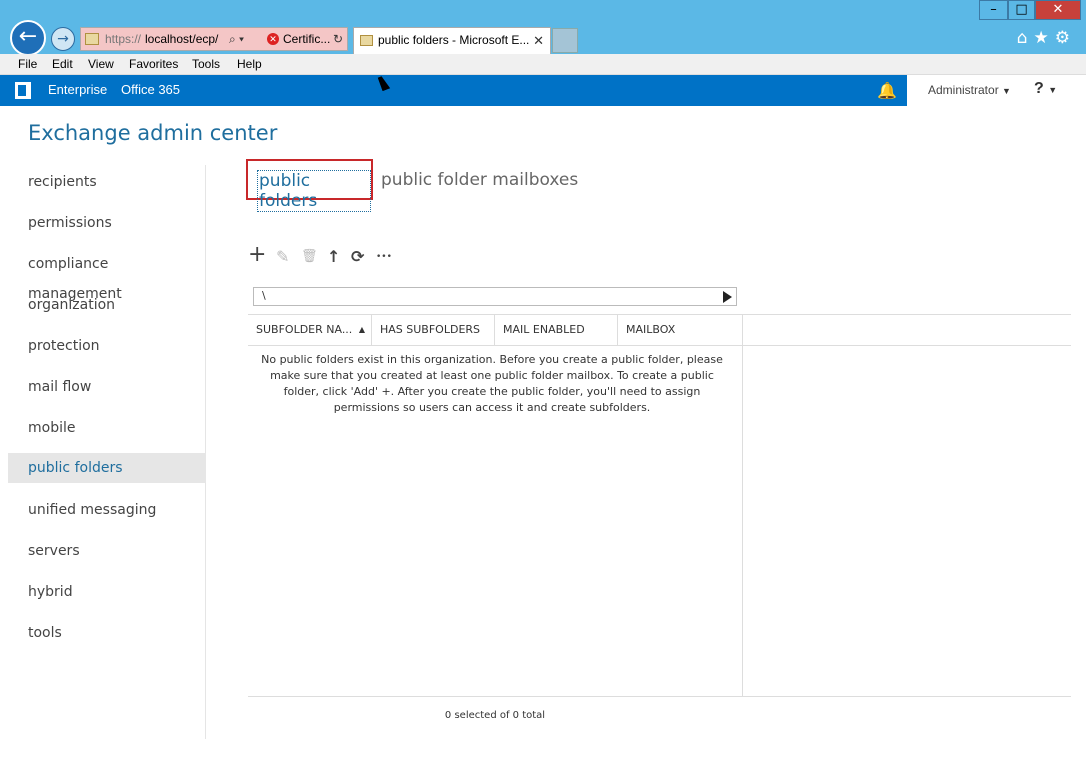 Image resolution: width=1086 pixels, height=759 pixels. What do you see at coordinates (182, 39) in the screenshot?
I see `address-host: localhost/ecp/` at bounding box center [182, 39].